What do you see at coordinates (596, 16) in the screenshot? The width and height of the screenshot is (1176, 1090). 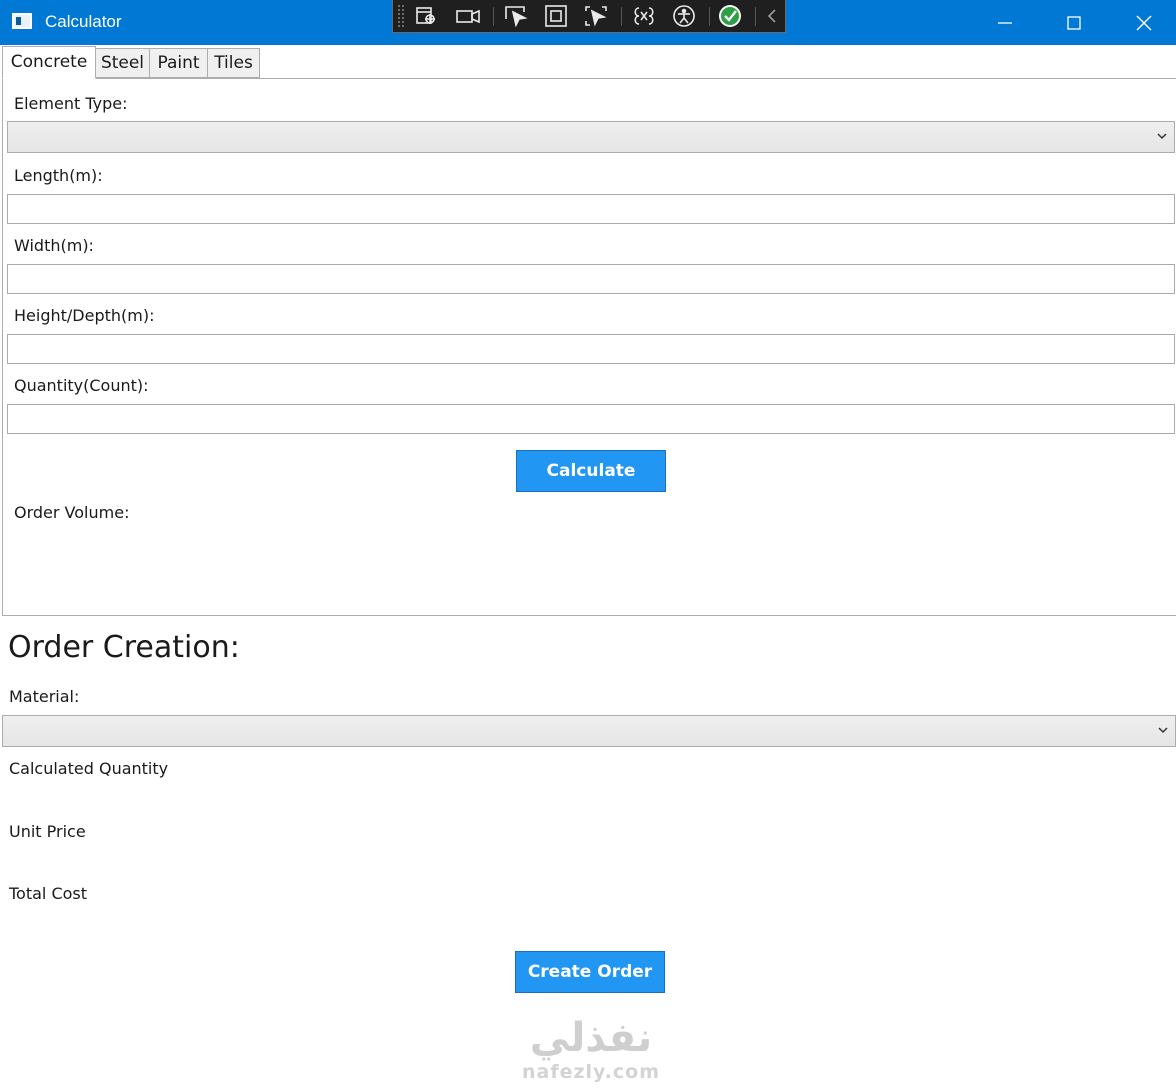 I see `track-focused-element-icon` at bounding box center [596, 16].